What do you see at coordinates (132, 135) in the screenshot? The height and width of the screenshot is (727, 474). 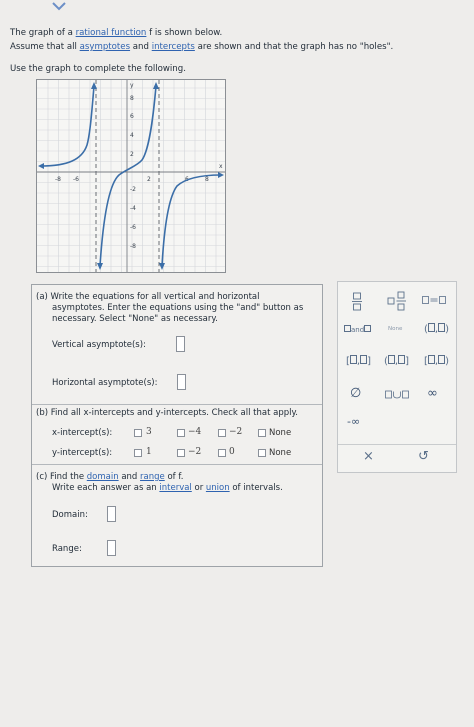 I see `y-tick-label: 4` at bounding box center [132, 135].